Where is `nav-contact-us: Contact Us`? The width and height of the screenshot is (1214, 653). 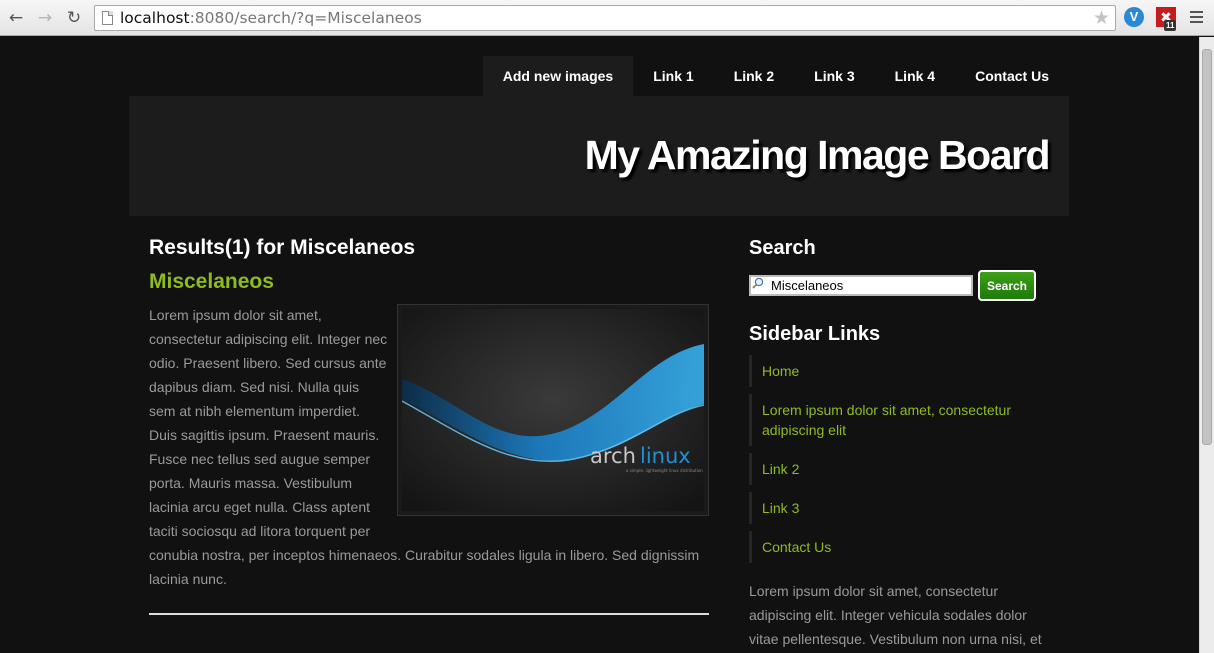 nav-contact-us: Contact Us is located at coordinates (1012, 76).